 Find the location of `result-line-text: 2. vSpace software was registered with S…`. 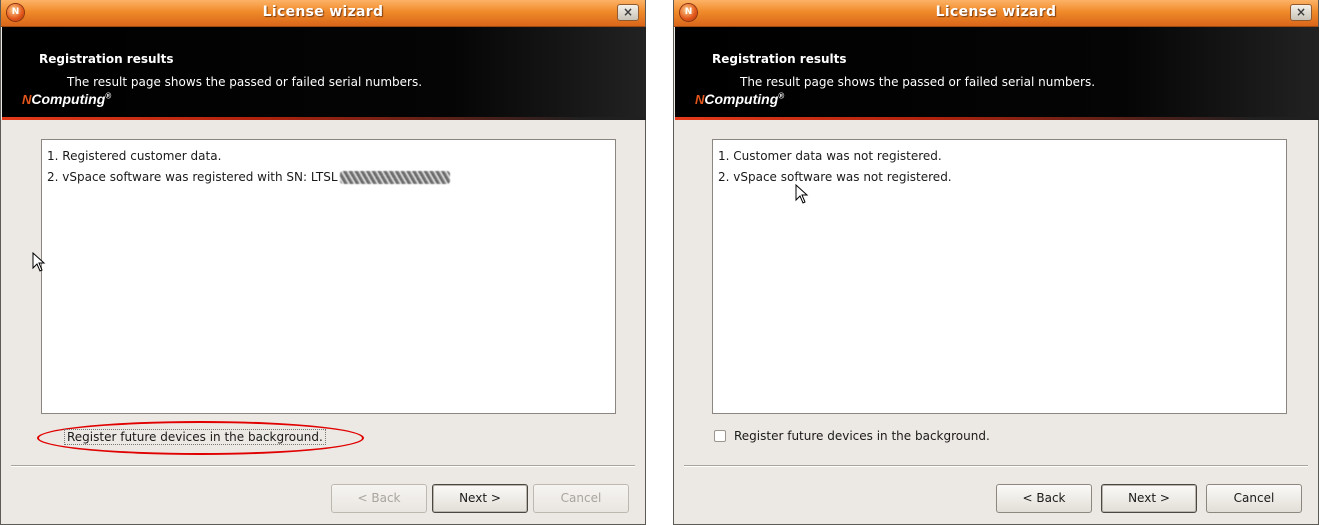

result-line-text: 2. vSpace software was registered with S… is located at coordinates (192, 177).